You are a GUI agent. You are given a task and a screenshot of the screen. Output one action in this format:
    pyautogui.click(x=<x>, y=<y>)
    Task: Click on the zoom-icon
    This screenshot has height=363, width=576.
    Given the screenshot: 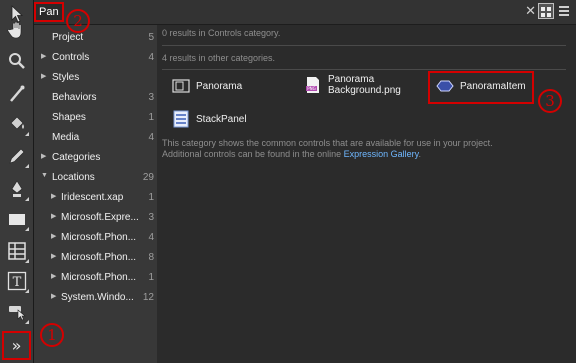 What is the action you would take?
    pyautogui.click(x=16, y=60)
    